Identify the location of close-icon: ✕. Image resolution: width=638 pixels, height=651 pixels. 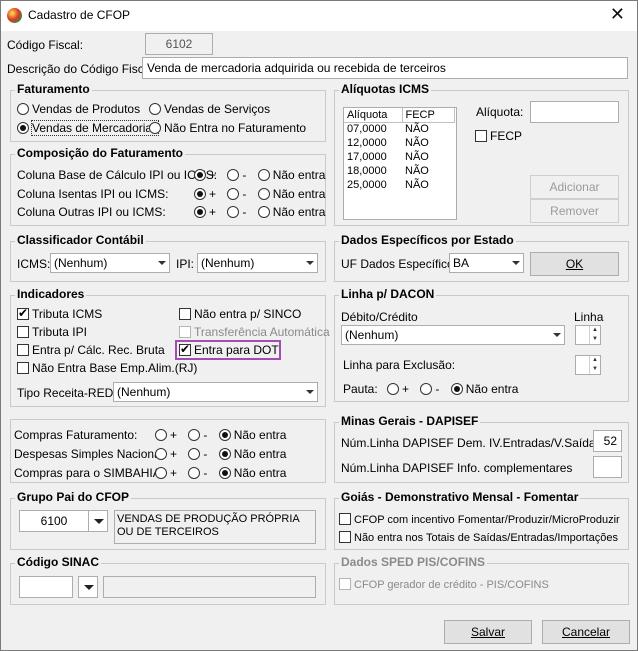
(617, 14).